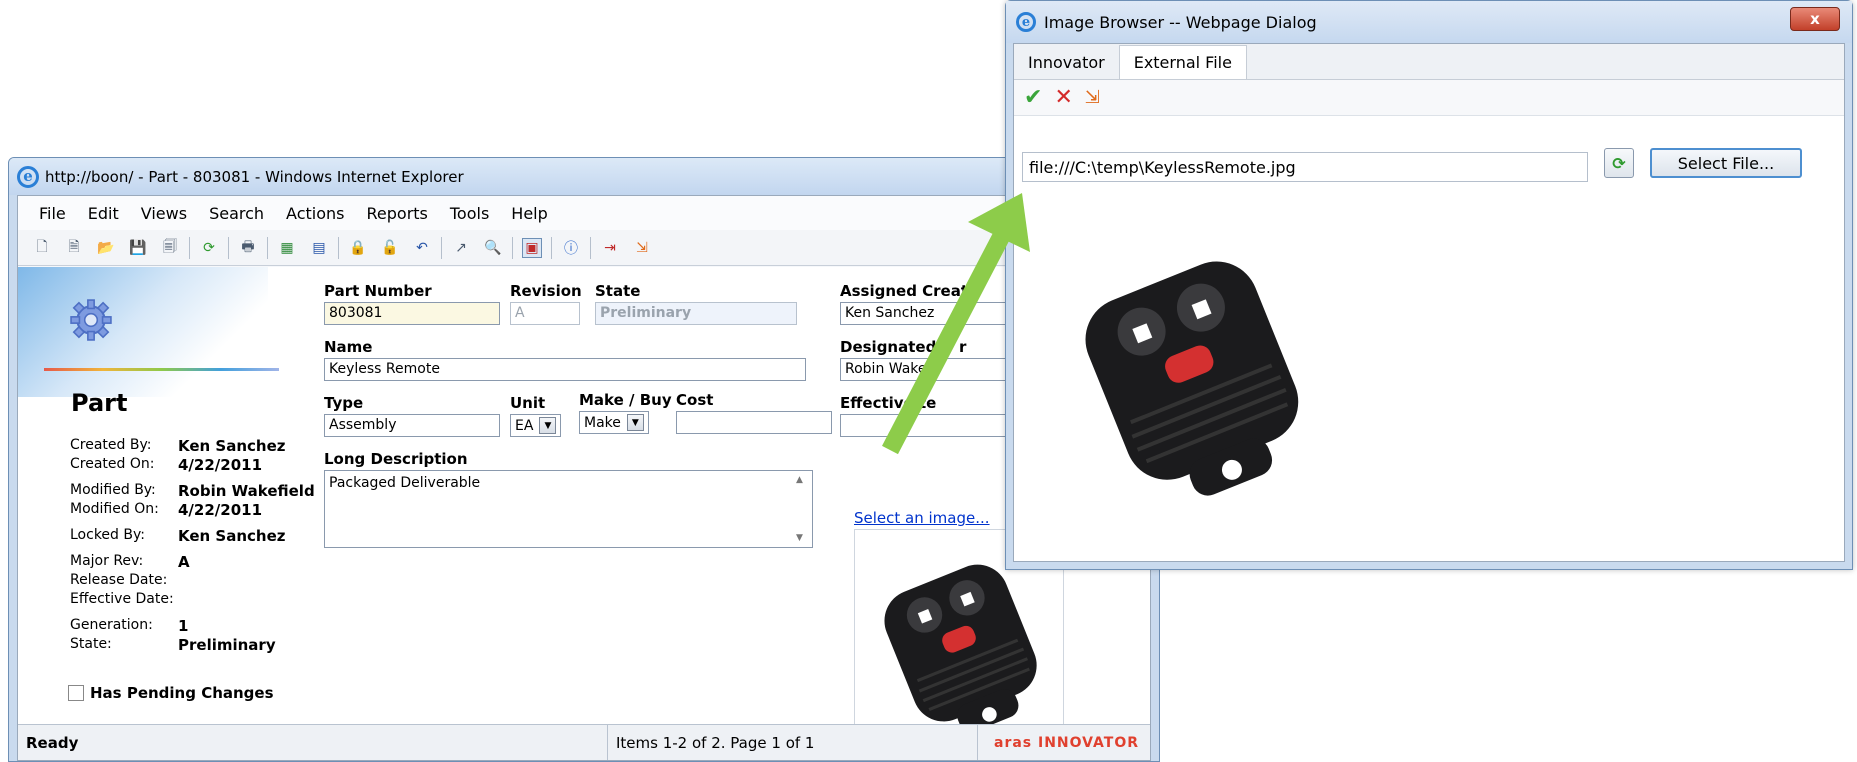 Image resolution: width=1857 pixels, height=762 pixels. I want to click on created-by-value: Ken Sanchez, so click(232, 446).